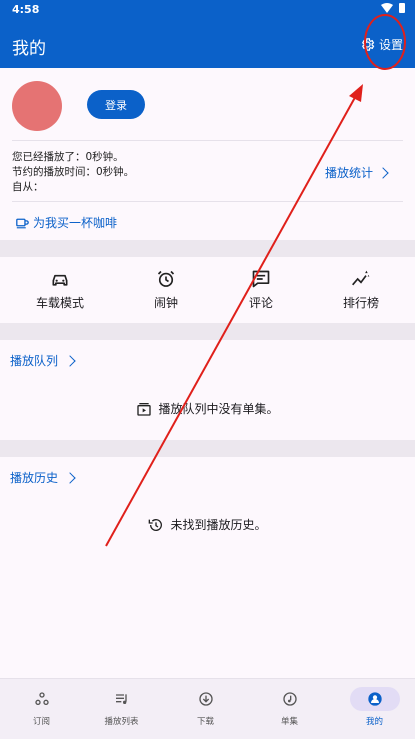 The height and width of the screenshot is (739, 415). Describe the element at coordinates (41, 707) in the screenshot. I see `nav-subscriptions: 订阅` at that location.